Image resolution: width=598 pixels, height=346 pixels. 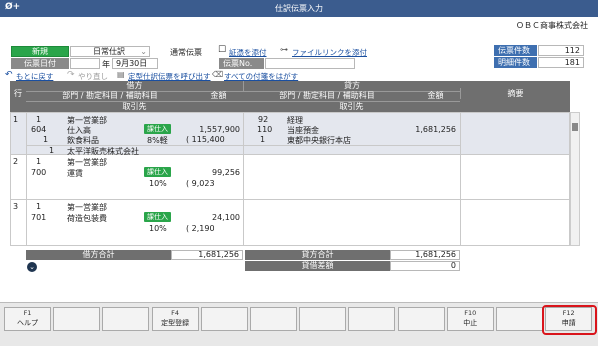 What do you see at coordinates (515, 93) in the screenshot?
I see `memo-header: 摘要` at bounding box center [515, 93].